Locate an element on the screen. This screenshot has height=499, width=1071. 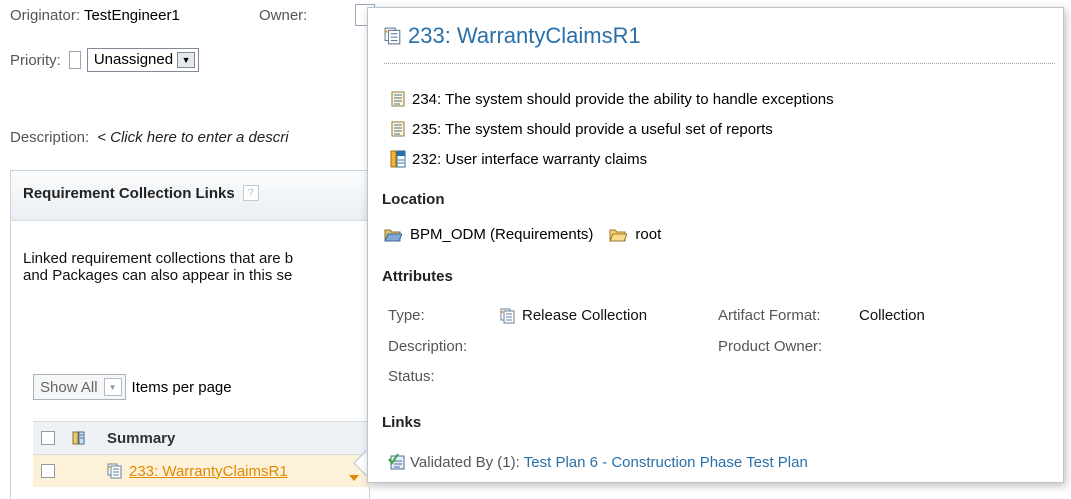
table-row: 233: WarrantyClaimsR1 is located at coordinates (202, 471).